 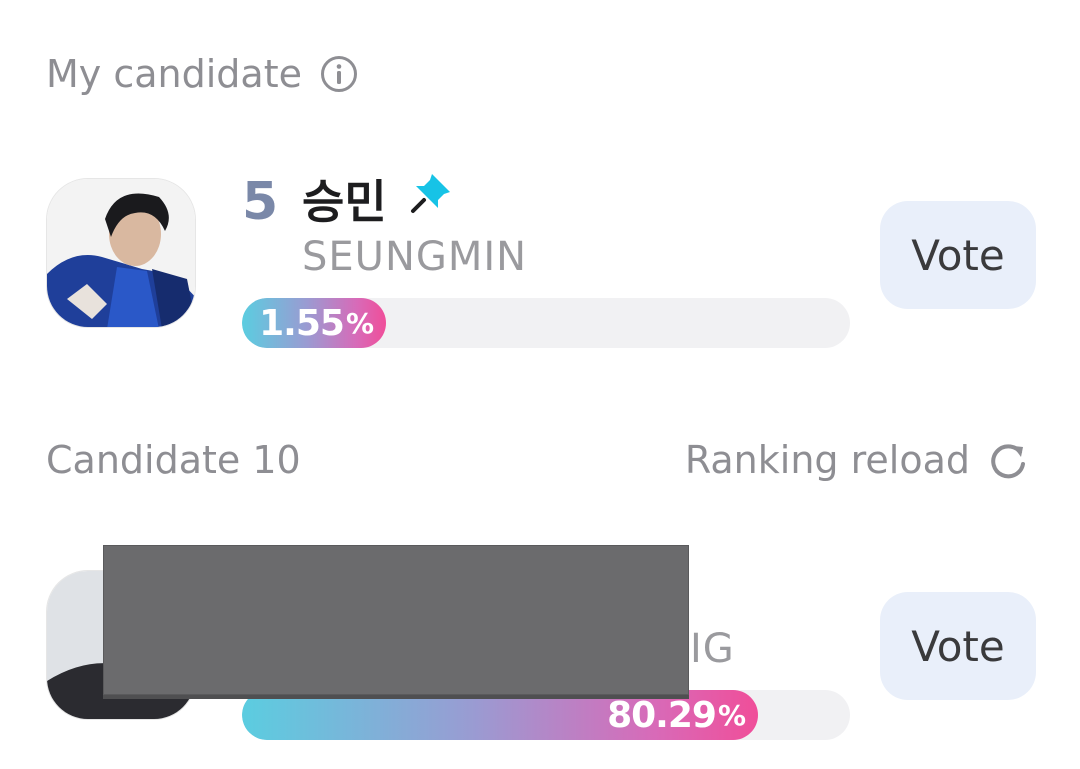 I want to click on avatar, so click(x=121, y=253).